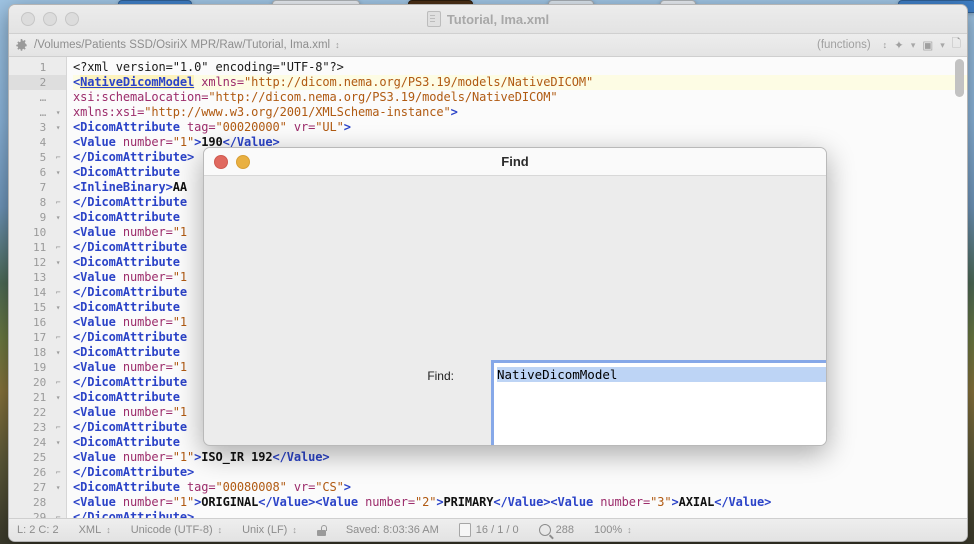 This screenshot has height=544, width=974. I want to click on split-view-icon: ▣, so click(927, 45).